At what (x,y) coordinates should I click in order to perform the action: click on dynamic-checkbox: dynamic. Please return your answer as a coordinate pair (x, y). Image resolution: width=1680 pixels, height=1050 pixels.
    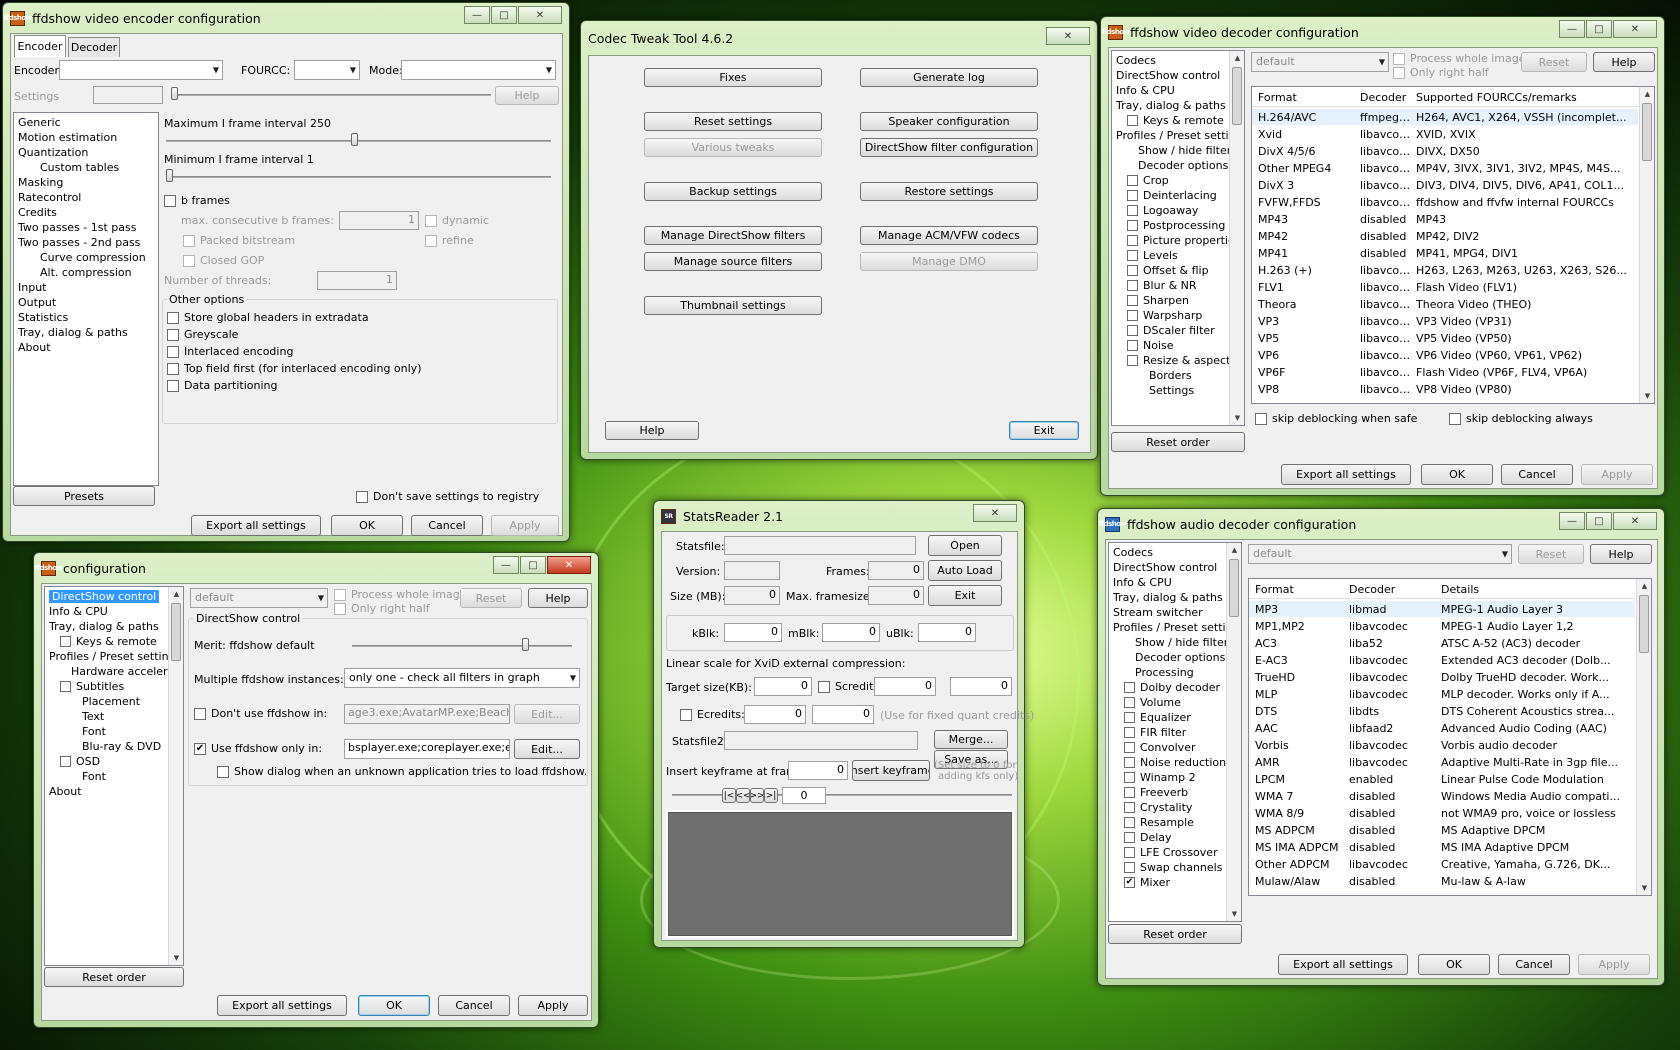
    Looking at the image, I should click on (457, 220).